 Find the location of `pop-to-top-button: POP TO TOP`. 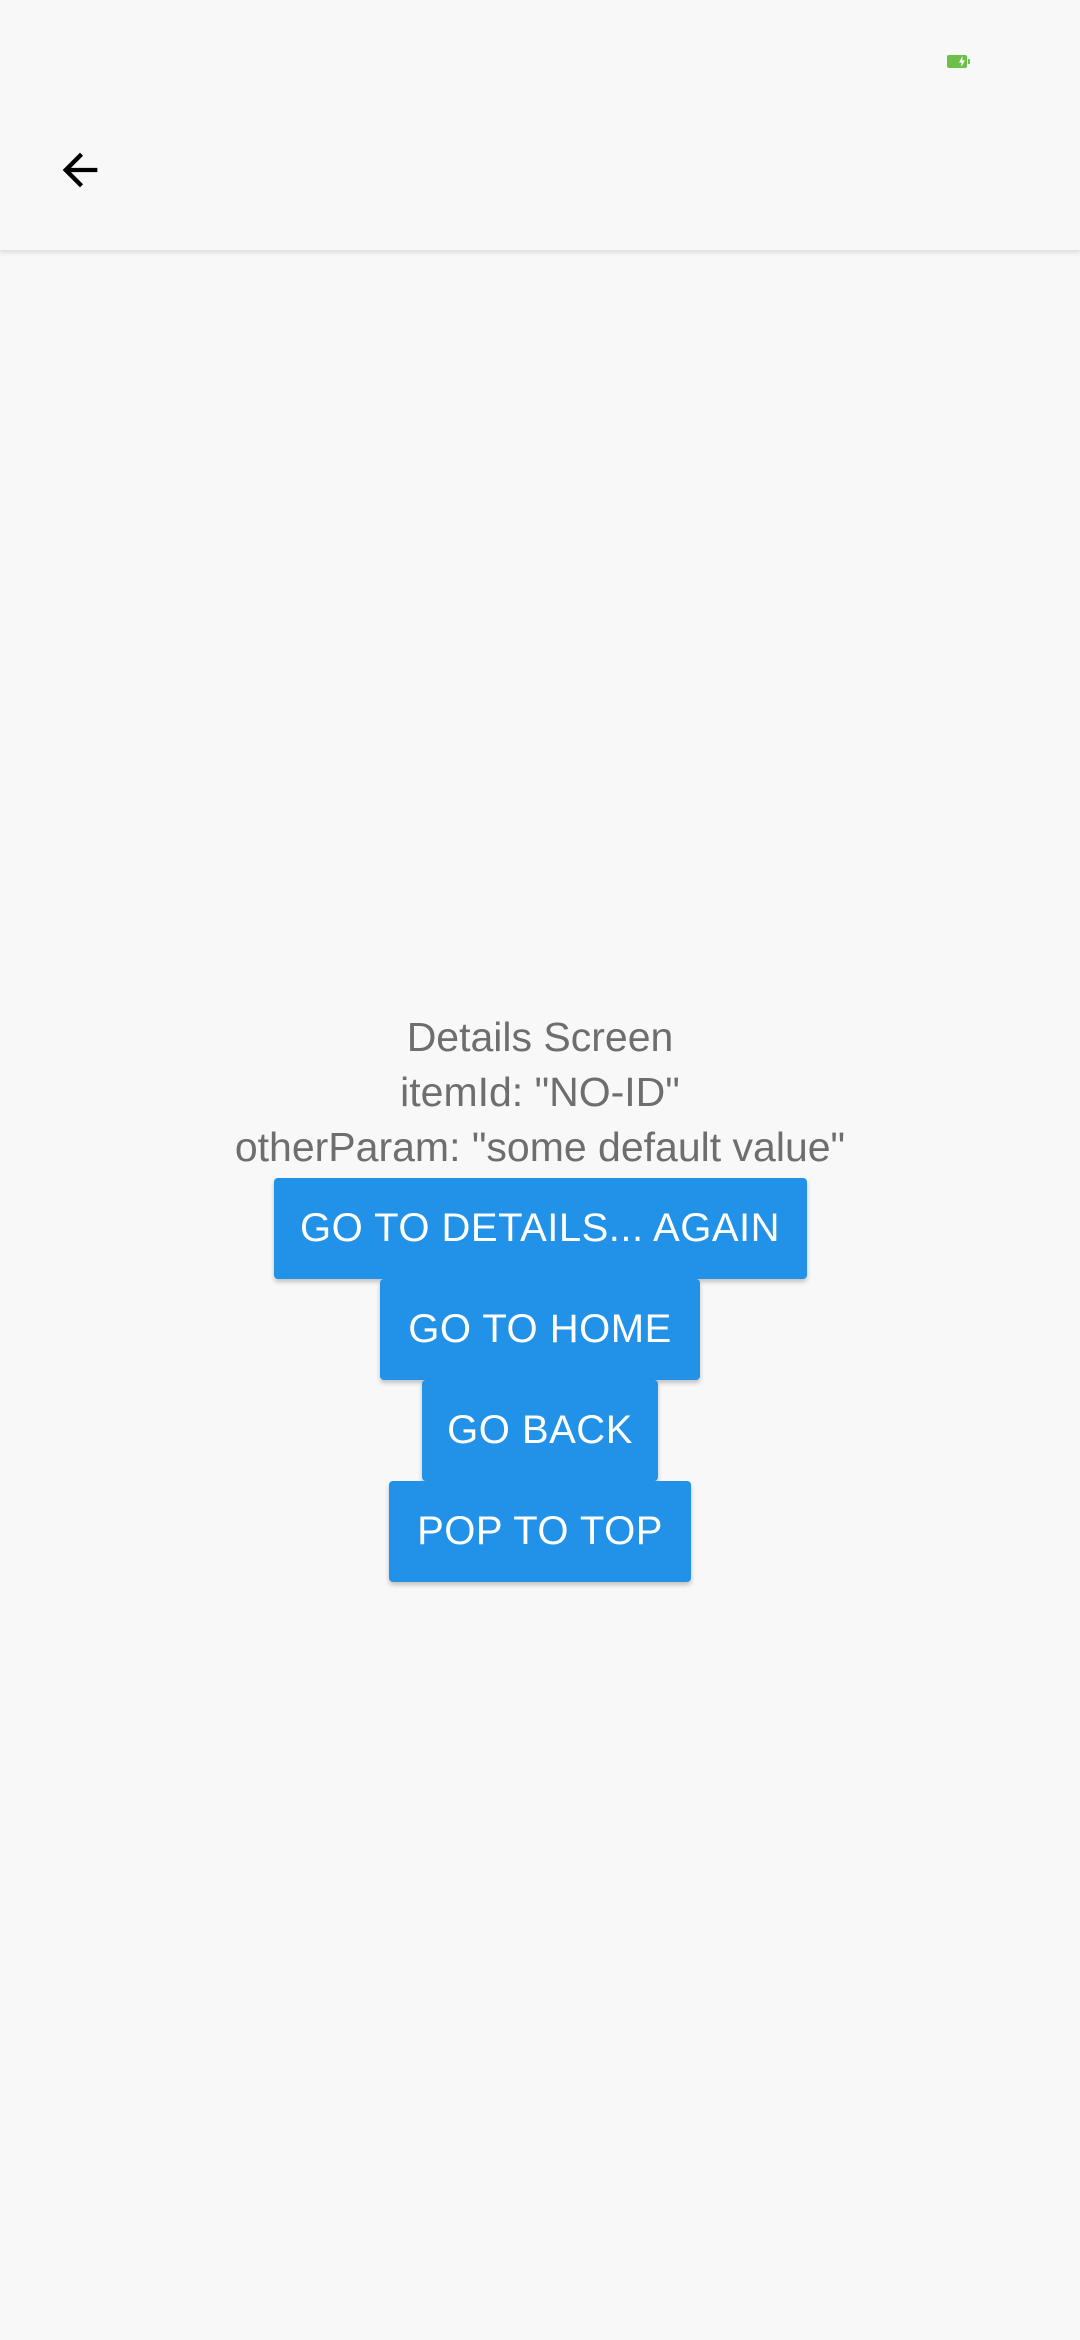

pop-to-top-button: POP TO TOP is located at coordinates (540, 1531).